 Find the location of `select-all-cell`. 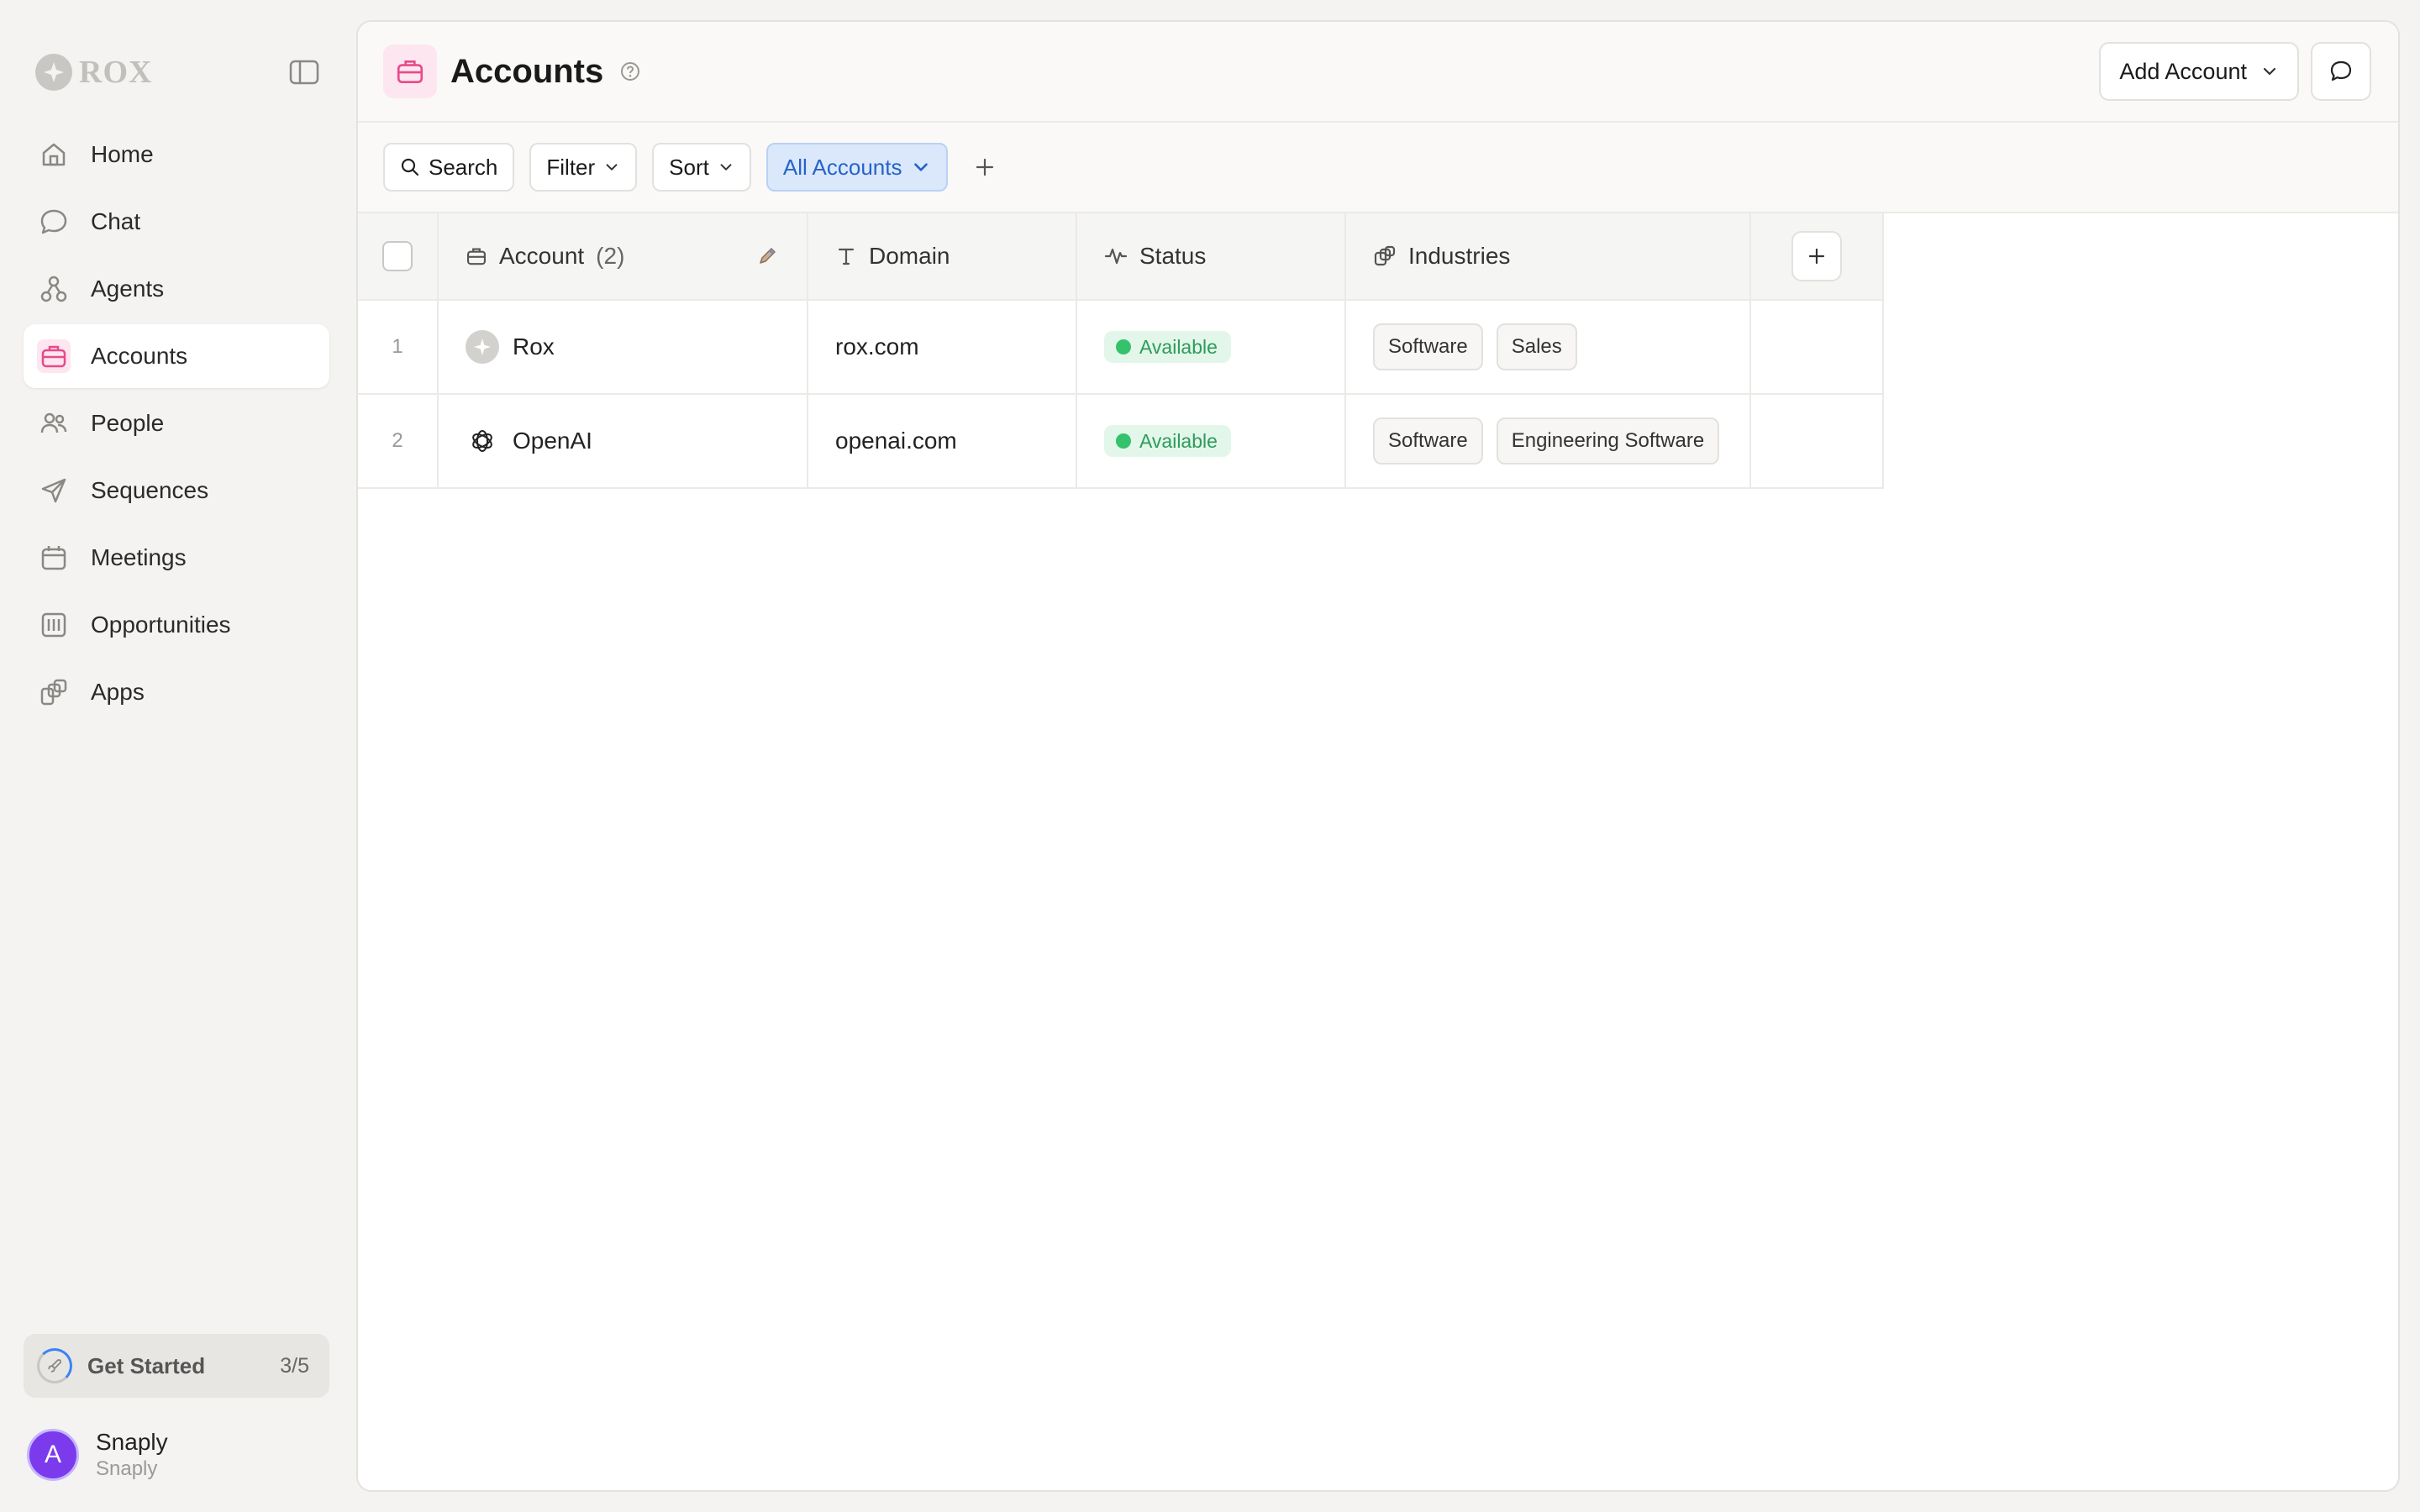

select-all-cell is located at coordinates (398, 256).